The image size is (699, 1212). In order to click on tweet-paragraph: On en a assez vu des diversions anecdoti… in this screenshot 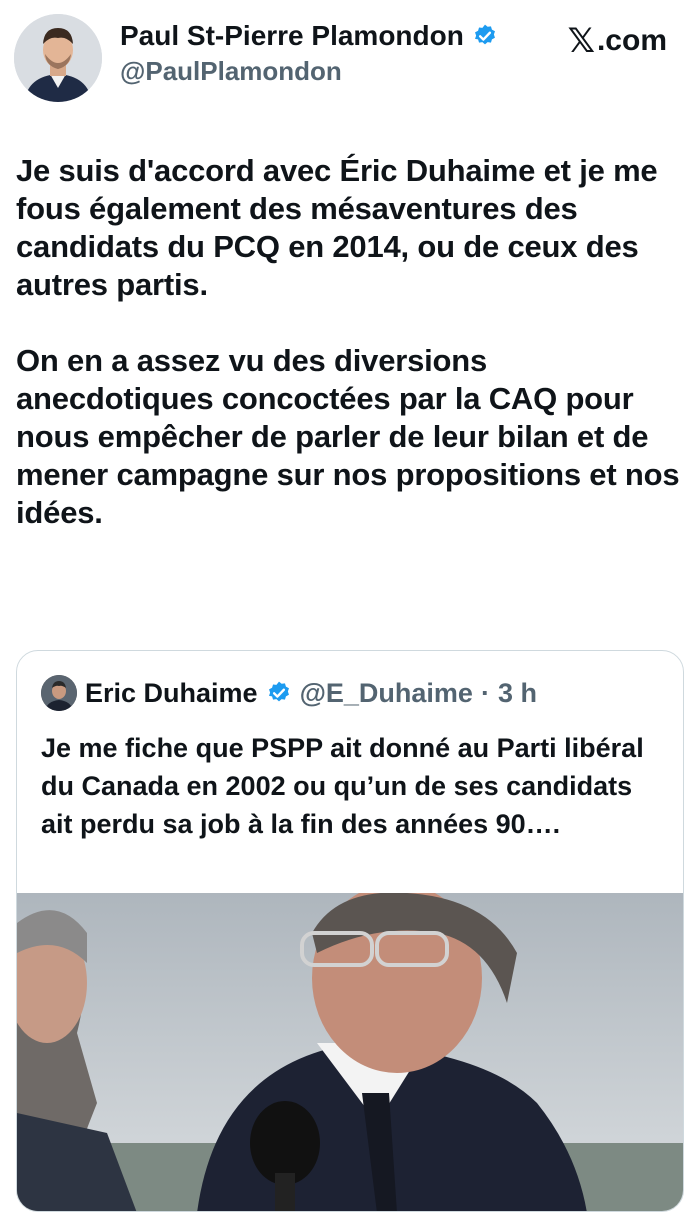, I will do `click(348, 436)`.